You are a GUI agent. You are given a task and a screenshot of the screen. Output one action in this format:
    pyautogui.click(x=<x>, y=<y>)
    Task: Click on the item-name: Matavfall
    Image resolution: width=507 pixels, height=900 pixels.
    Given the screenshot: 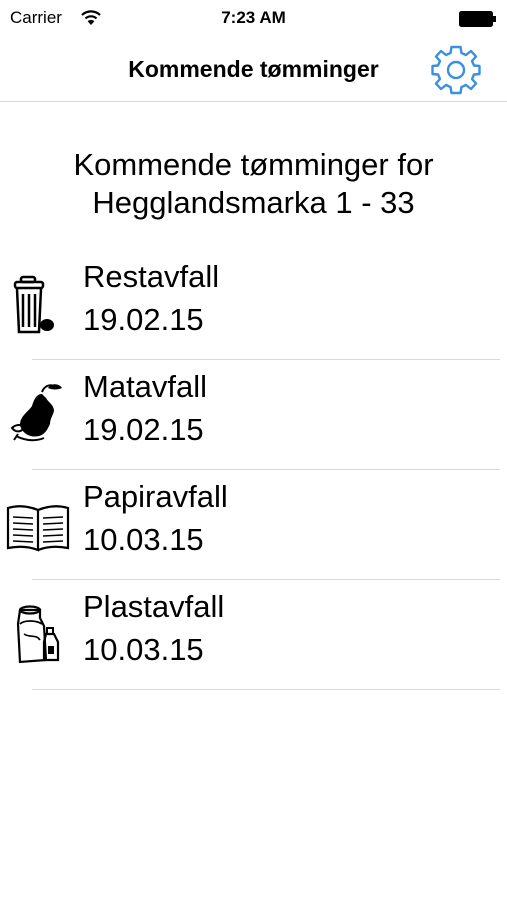 What is the action you would take?
    pyautogui.click(x=145, y=386)
    